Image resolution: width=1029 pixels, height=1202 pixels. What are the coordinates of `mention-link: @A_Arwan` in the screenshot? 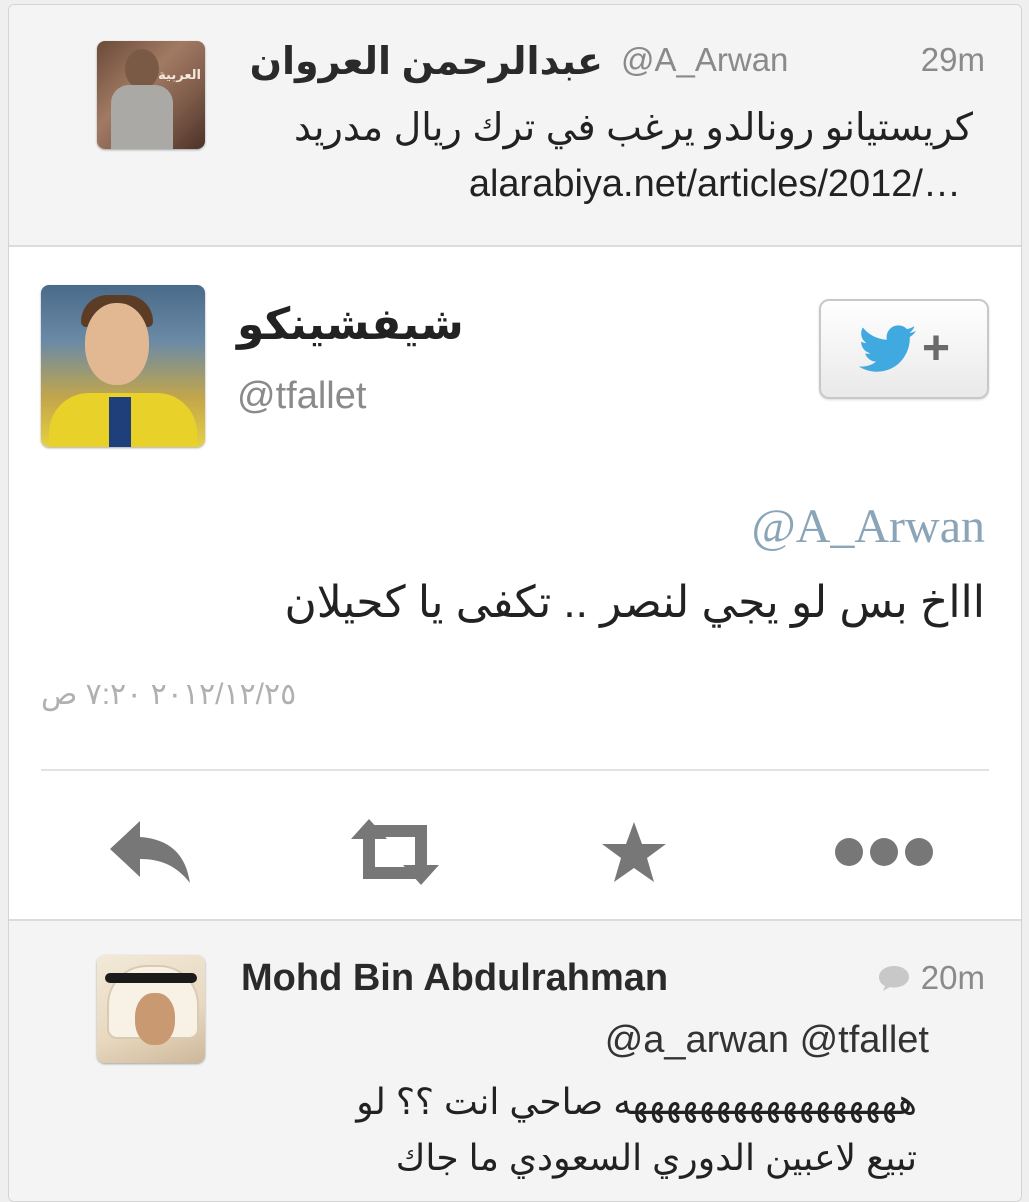 It's located at (868, 526).